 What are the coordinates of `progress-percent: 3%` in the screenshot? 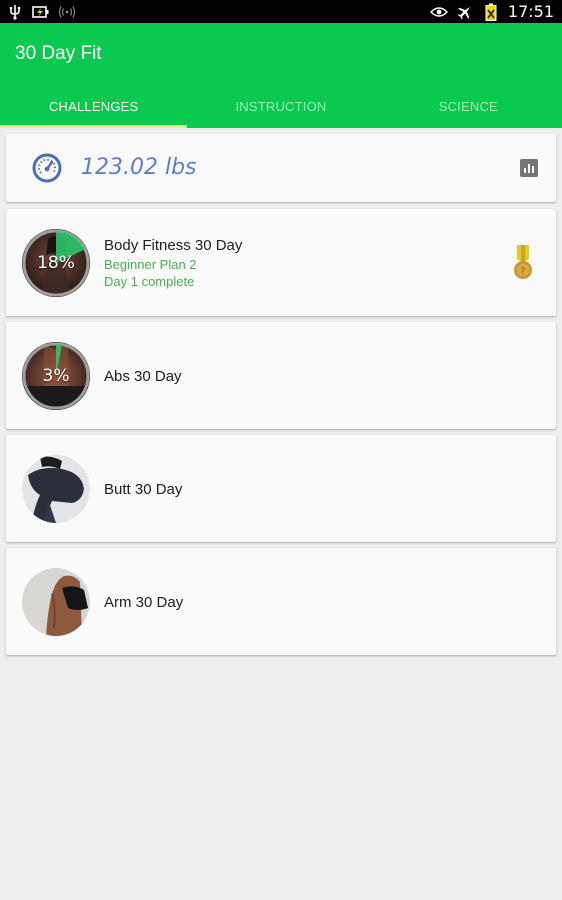 It's located at (56, 376).